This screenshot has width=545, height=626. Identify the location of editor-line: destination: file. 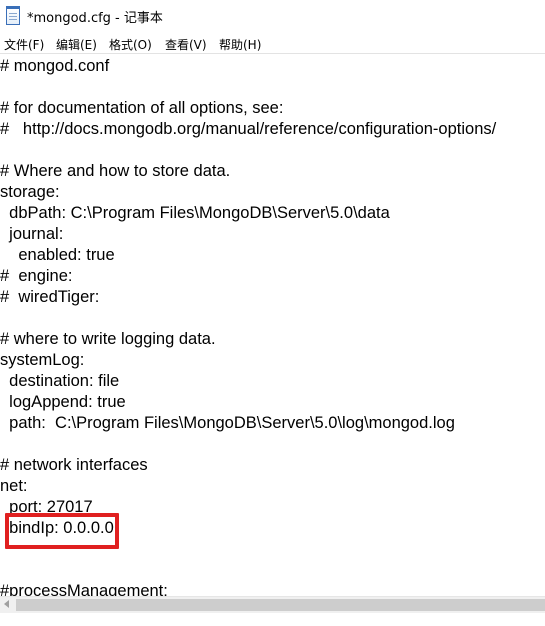
(60, 381).